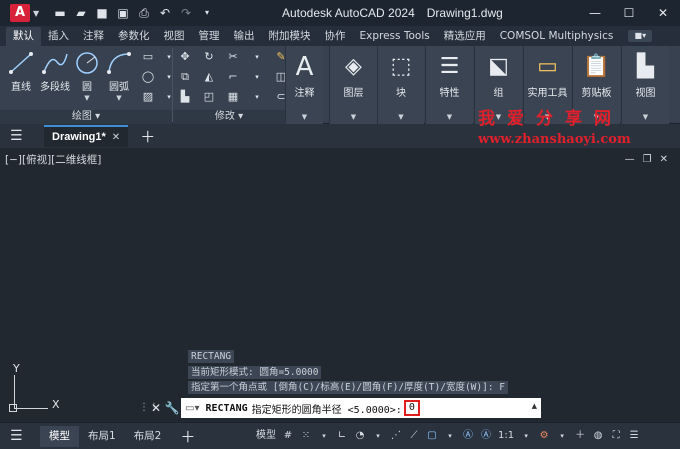 This screenshot has width=680, height=449. I want to click on annotation-visibility-icon: Ⓐ, so click(468, 436).